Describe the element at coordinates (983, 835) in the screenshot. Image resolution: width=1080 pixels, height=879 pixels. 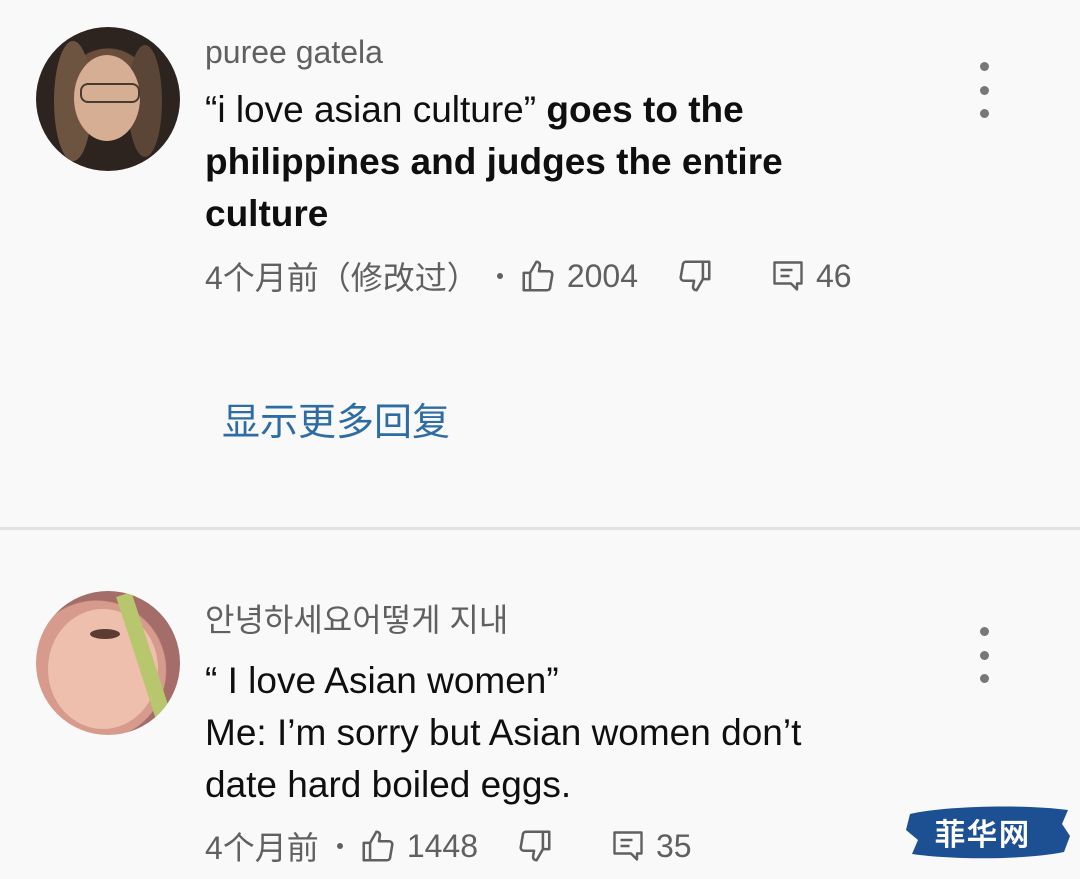
I see `watermark-text: 菲华网` at that location.